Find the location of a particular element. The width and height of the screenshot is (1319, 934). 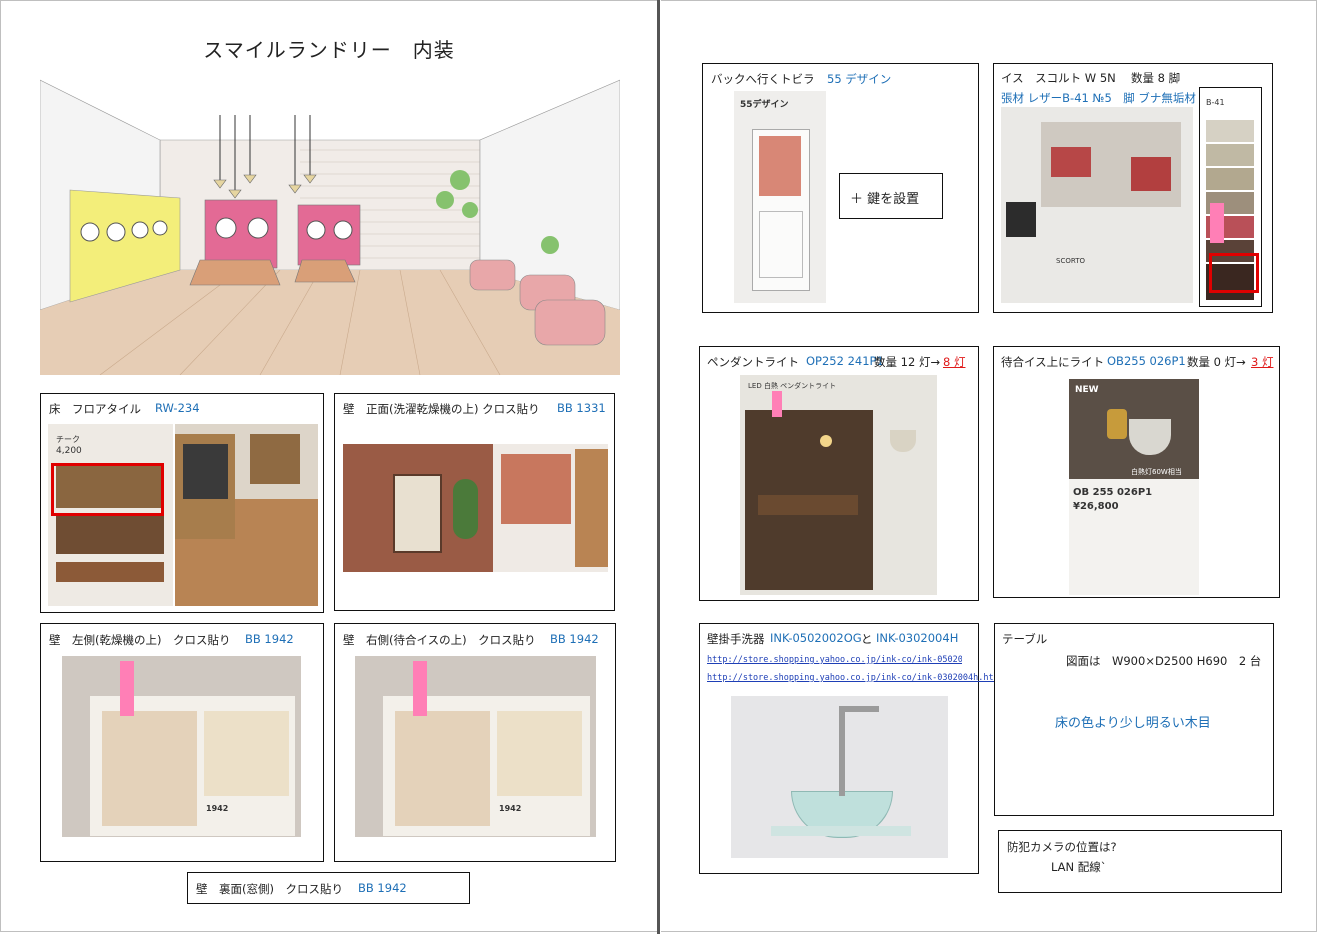

wall-left-code: BB 1942 is located at coordinates (269, 639).